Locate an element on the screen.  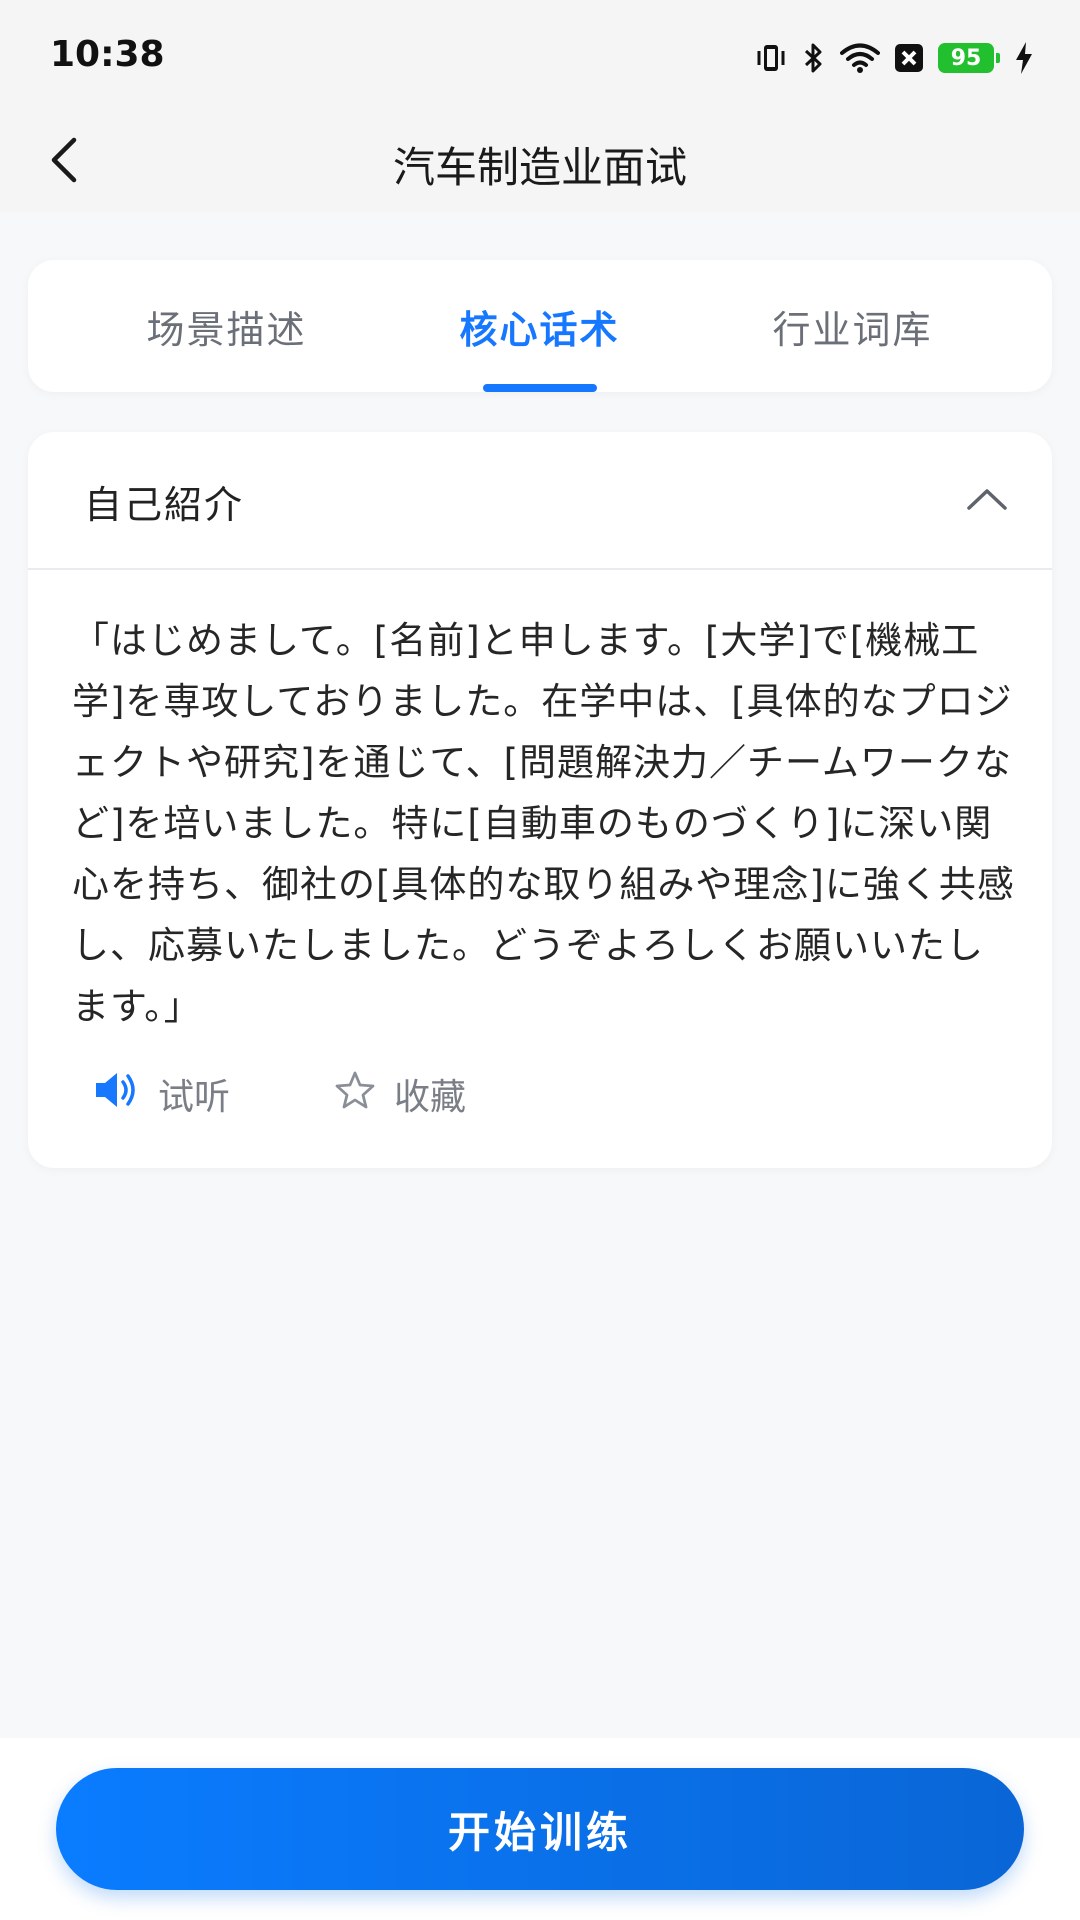
bottom-bar: 开始训练 is located at coordinates (540, 1829).